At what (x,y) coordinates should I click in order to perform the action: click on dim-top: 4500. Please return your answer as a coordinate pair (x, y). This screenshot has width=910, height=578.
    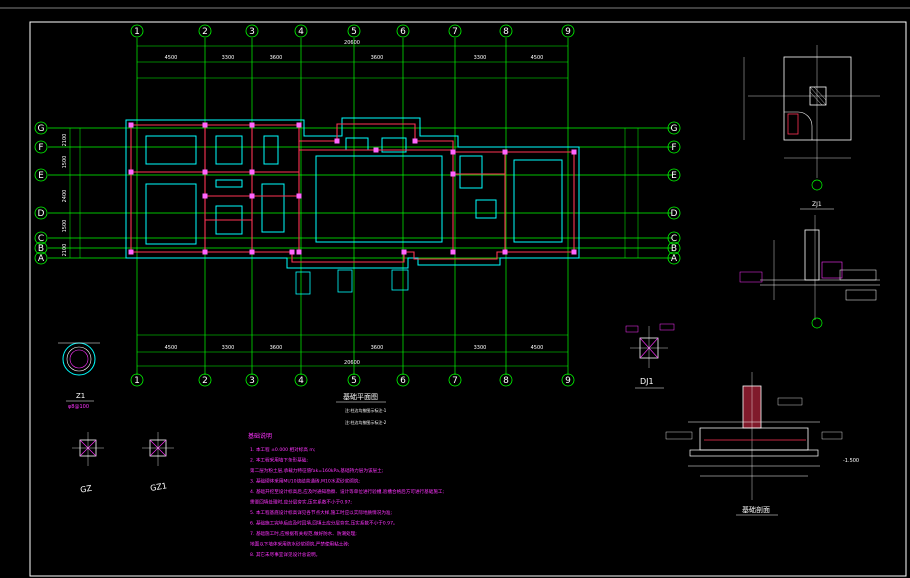
    Looking at the image, I should click on (537, 58).